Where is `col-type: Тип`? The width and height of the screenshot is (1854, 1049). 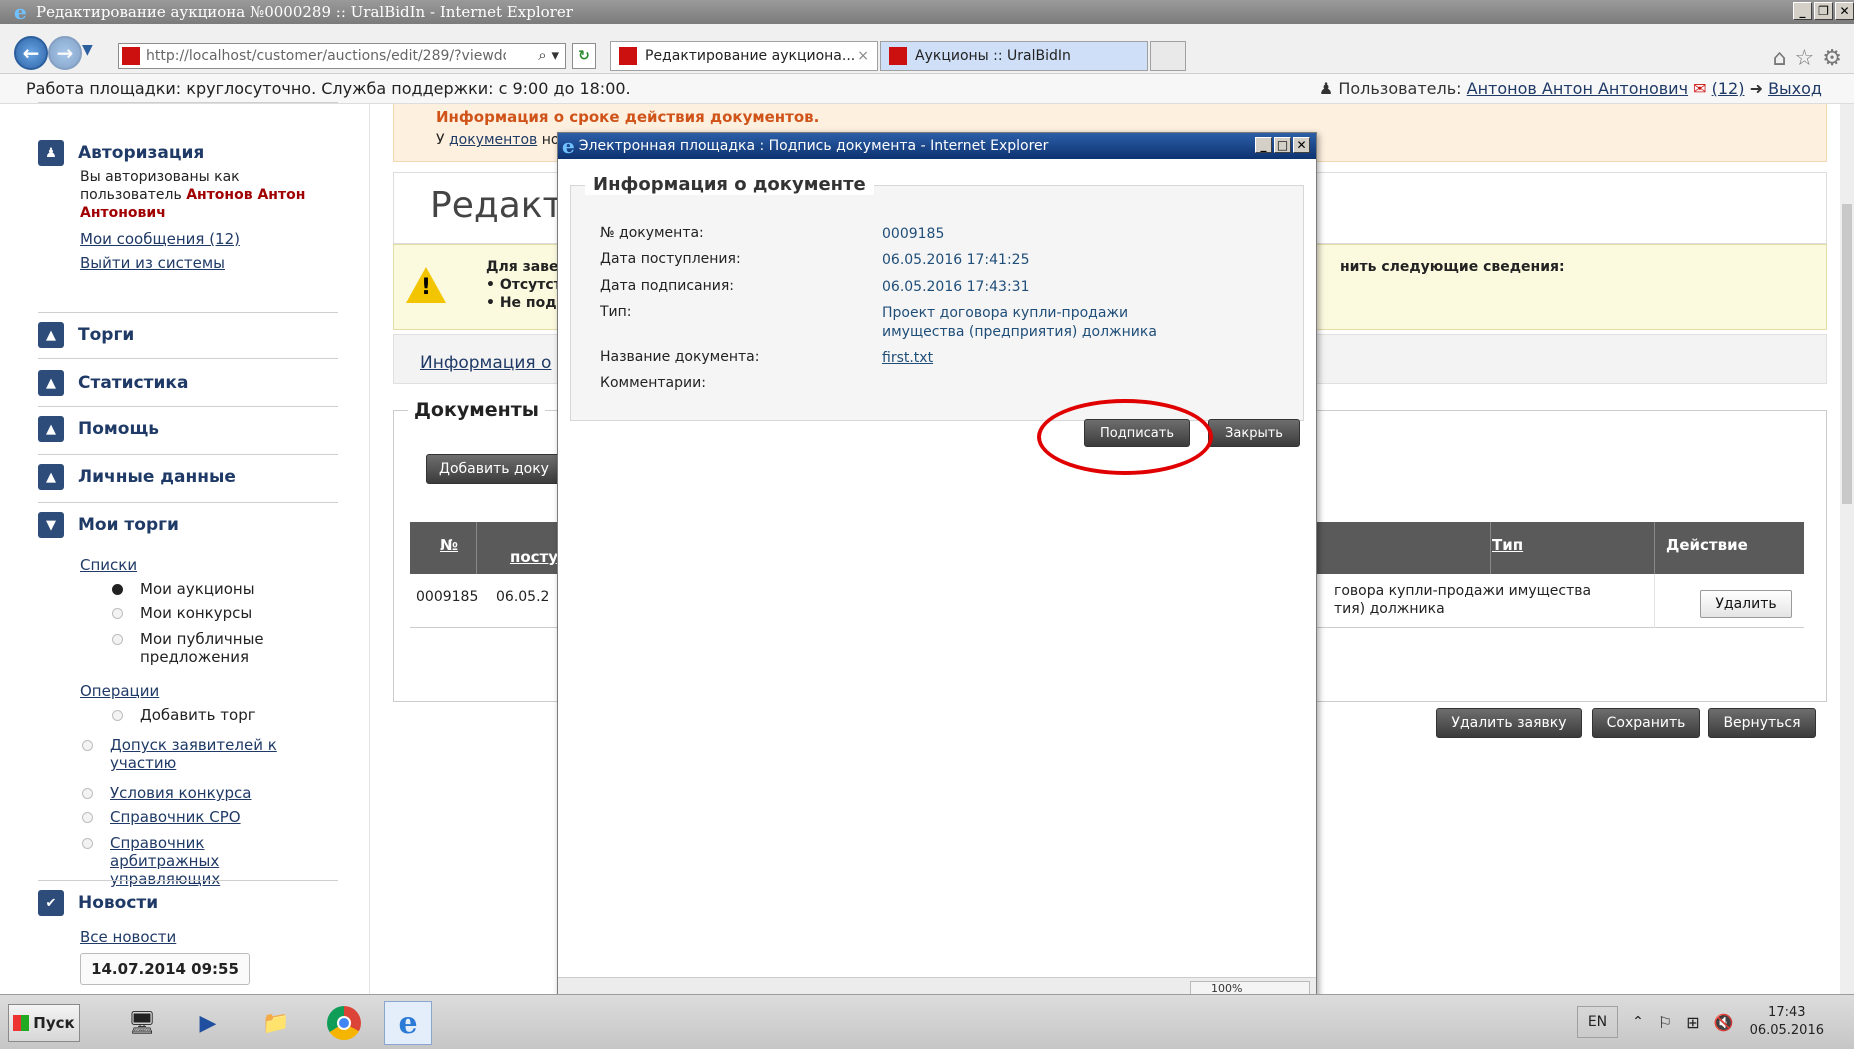
col-type: Тип is located at coordinates (1507, 545).